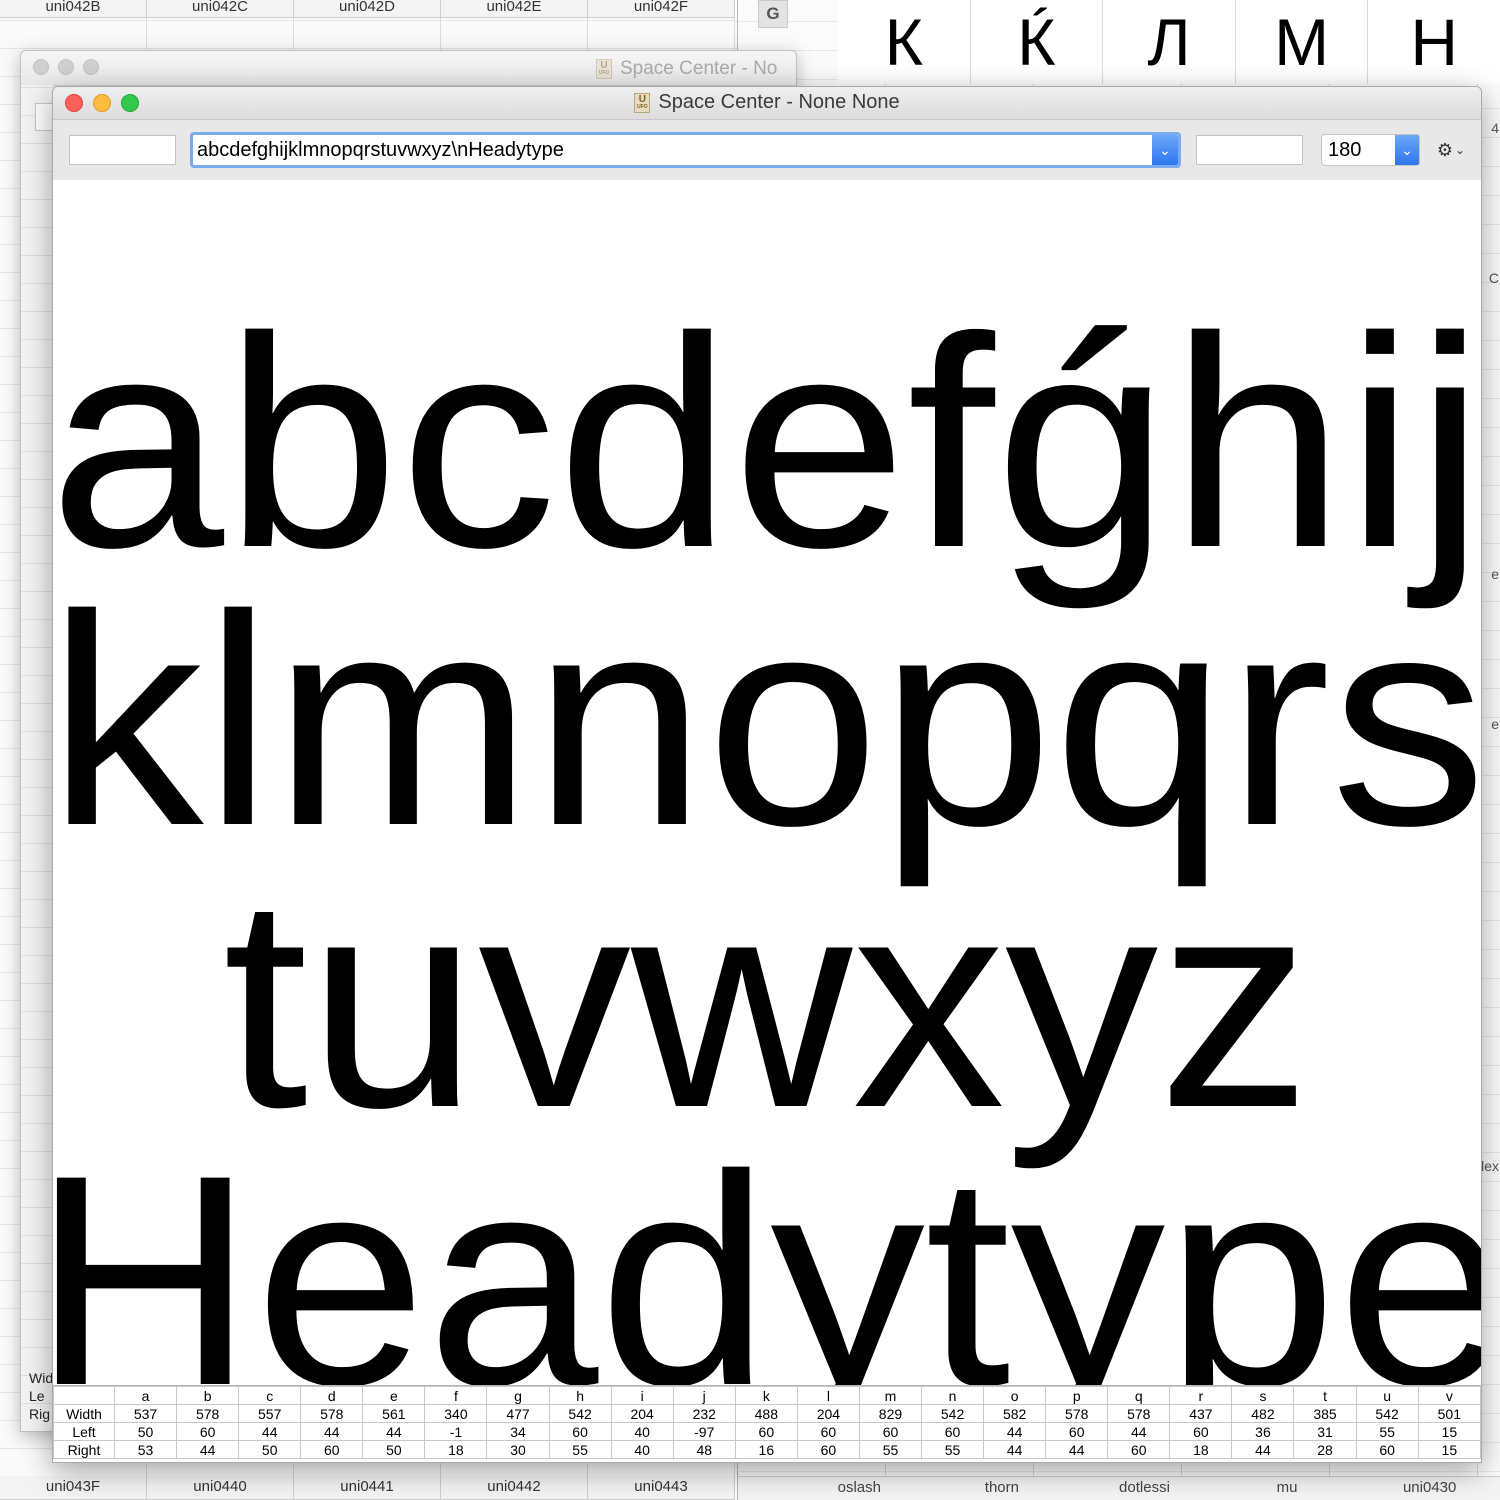 This screenshot has height=1500, width=1500. What do you see at coordinates (1037, 42) in the screenshot?
I see `glyph-cell: Ќ` at bounding box center [1037, 42].